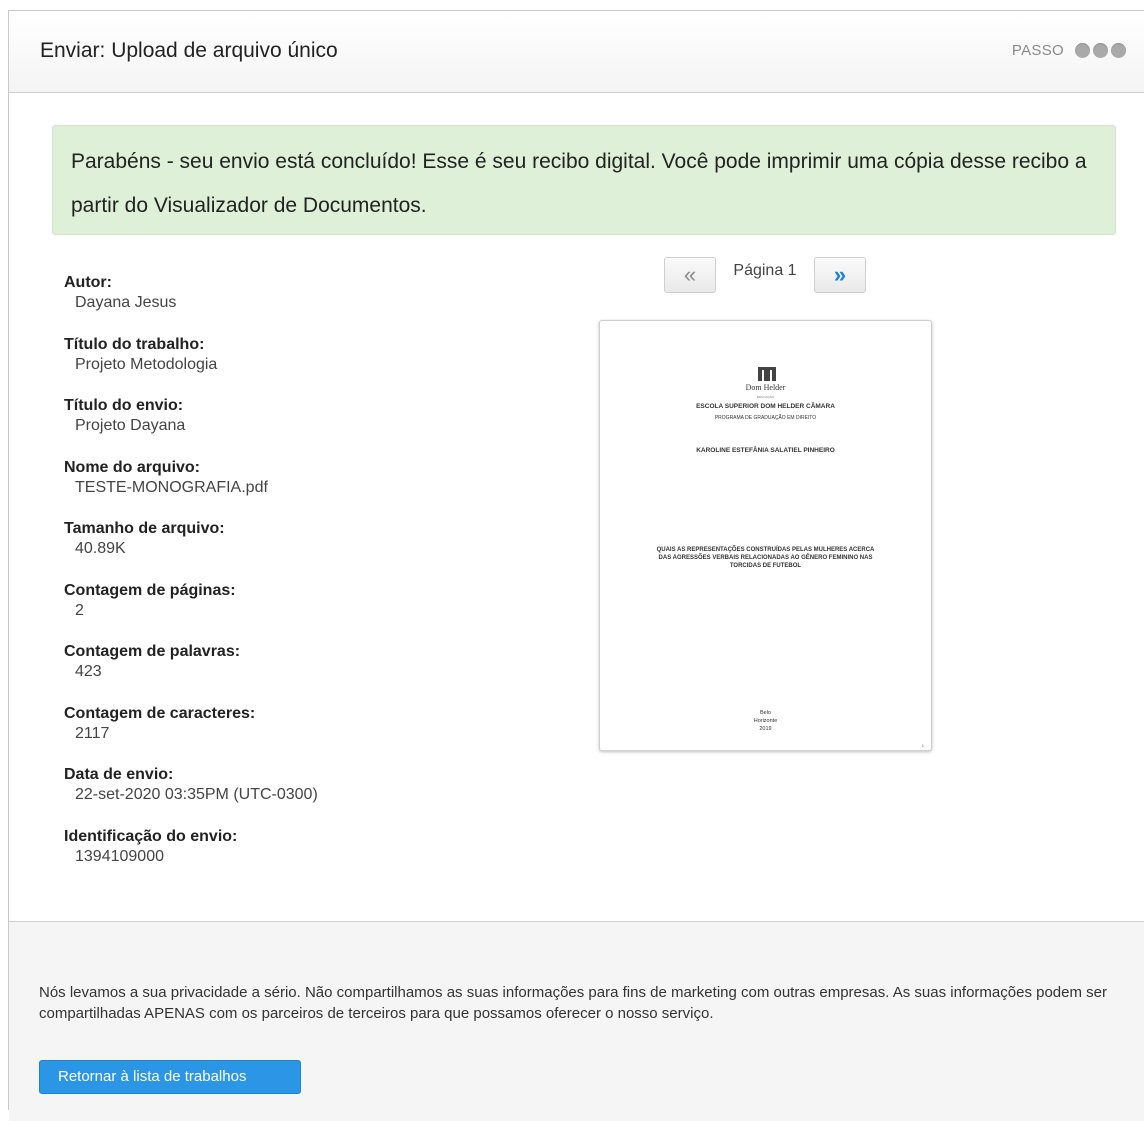 This screenshot has width=1144, height=1121. What do you see at coordinates (690, 275) in the screenshot?
I see `previous-page-button: «` at bounding box center [690, 275].